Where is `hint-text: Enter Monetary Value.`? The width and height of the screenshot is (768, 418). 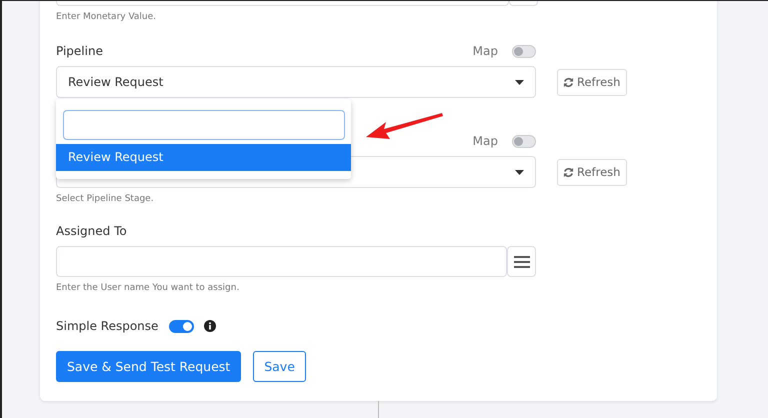 hint-text: Enter Monetary Value. is located at coordinates (107, 17).